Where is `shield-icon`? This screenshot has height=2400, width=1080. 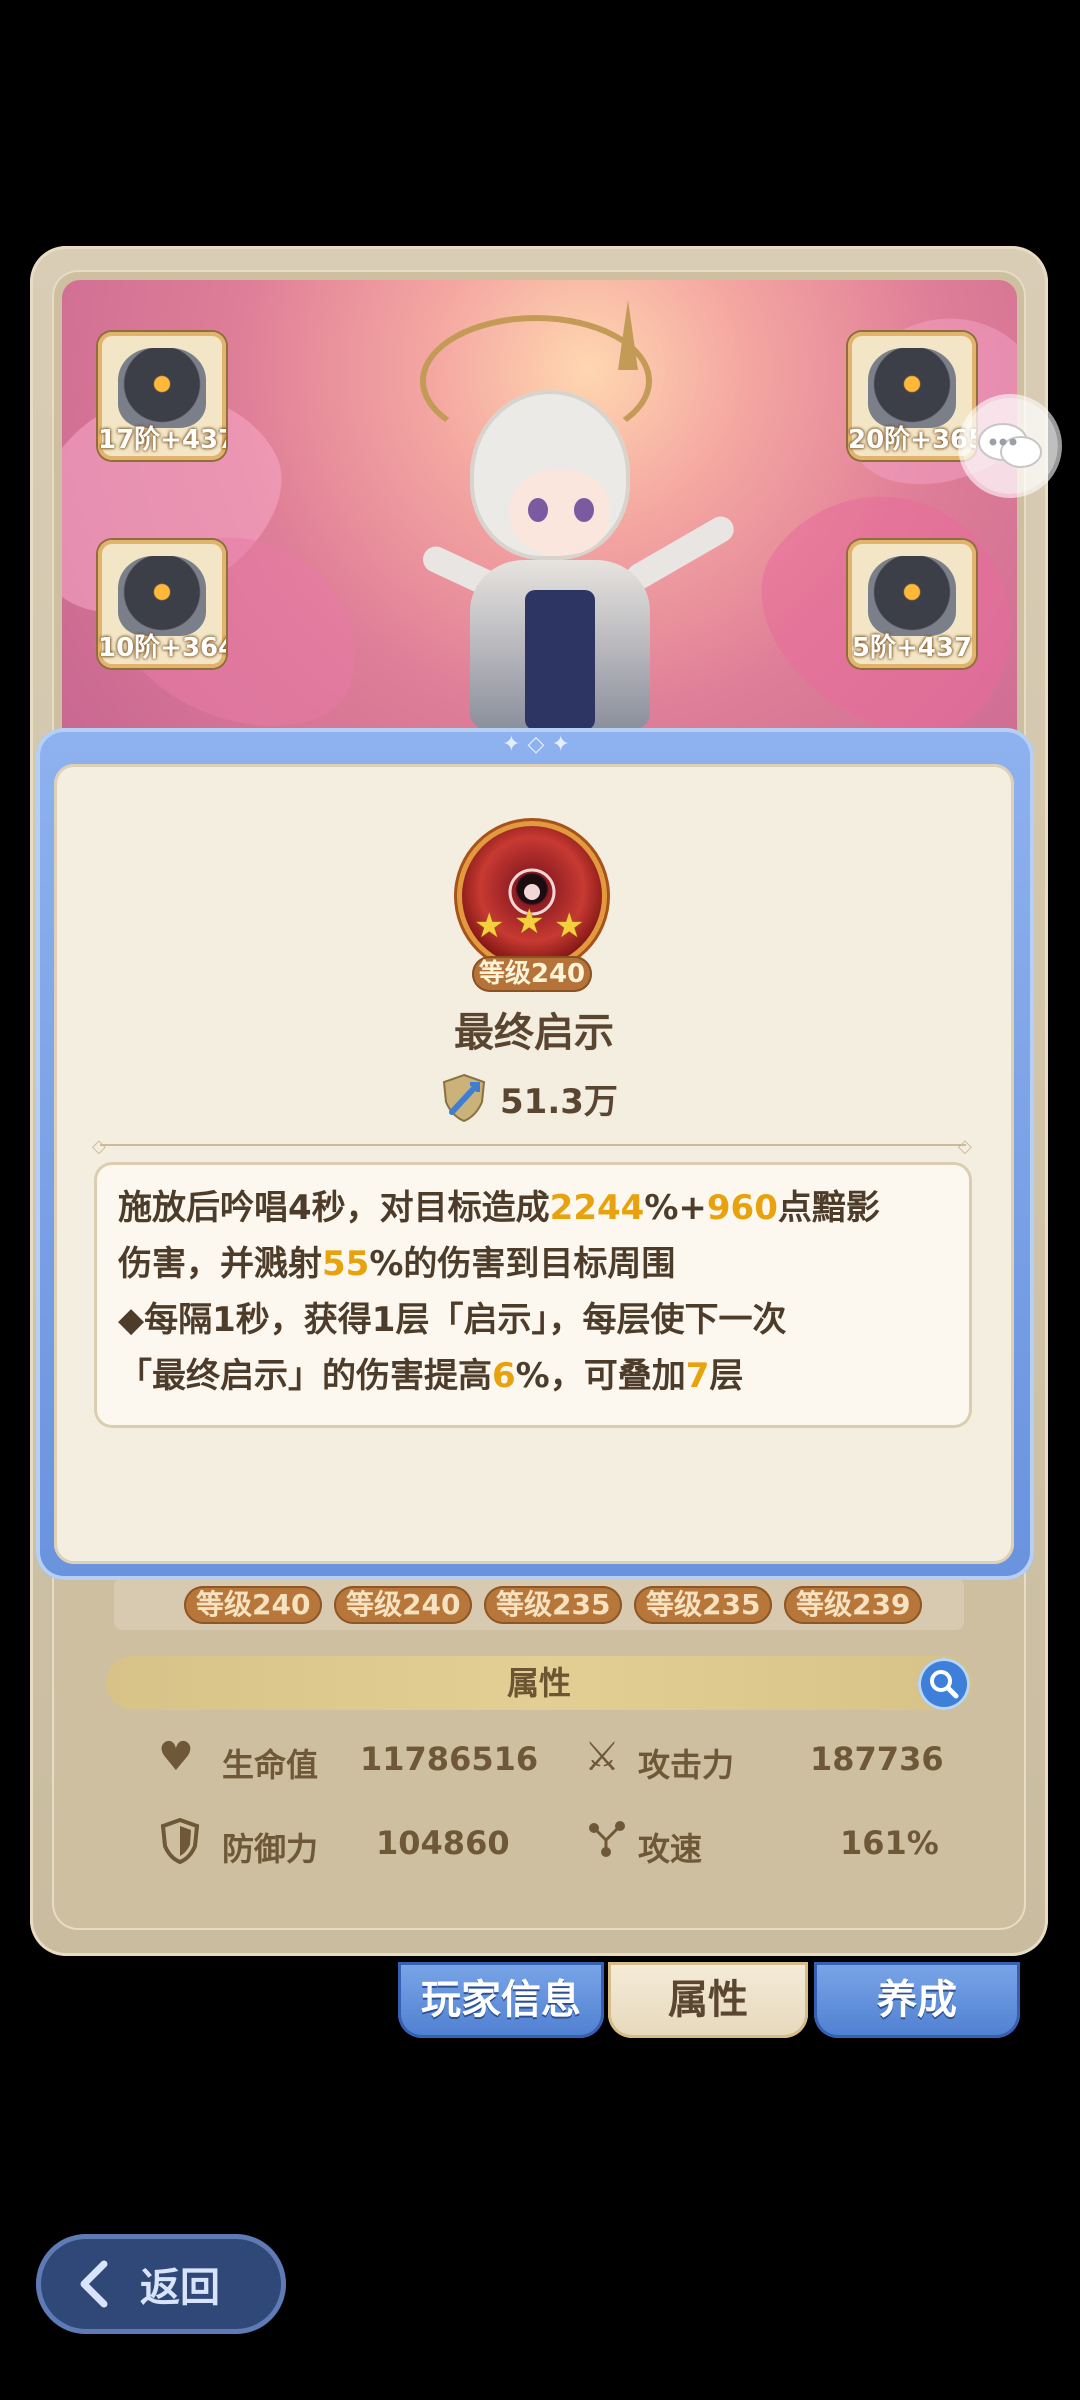 shield-icon is located at coordinates (180, 1841).